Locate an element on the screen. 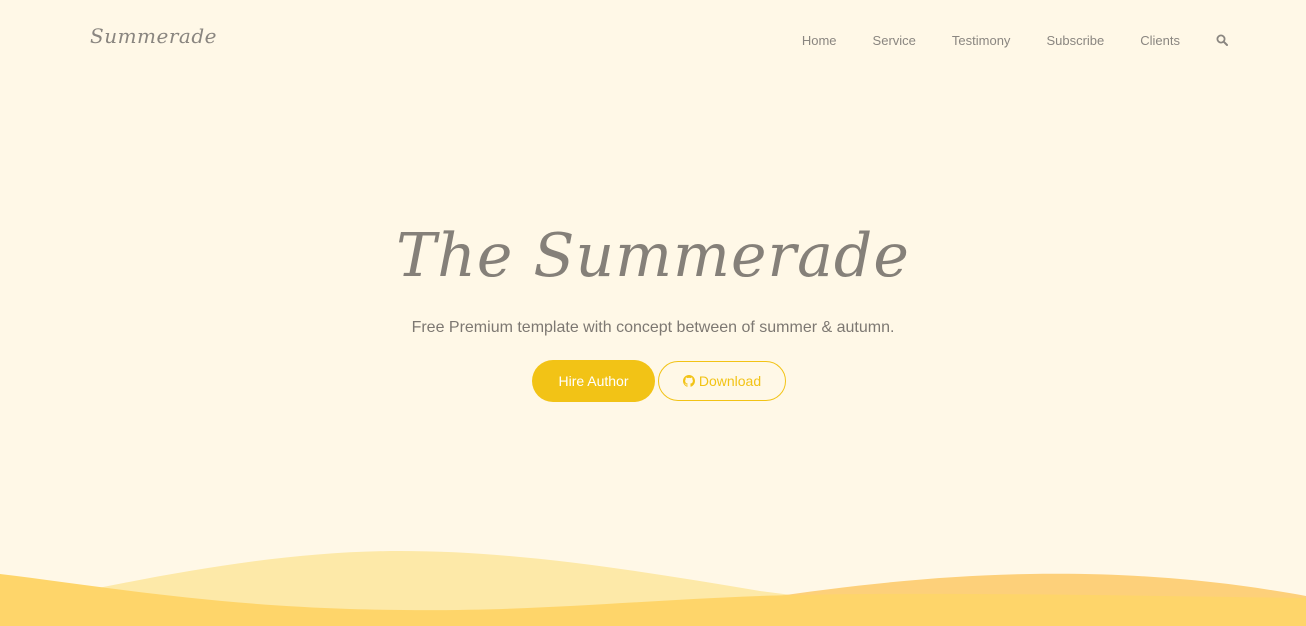 The image size is (1306, 626). brand-logo: Summerade is located at coordinates (153, 36).